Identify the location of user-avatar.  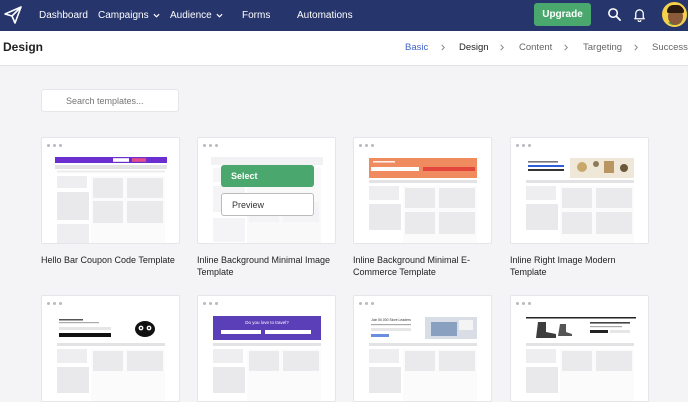
(674, 14).